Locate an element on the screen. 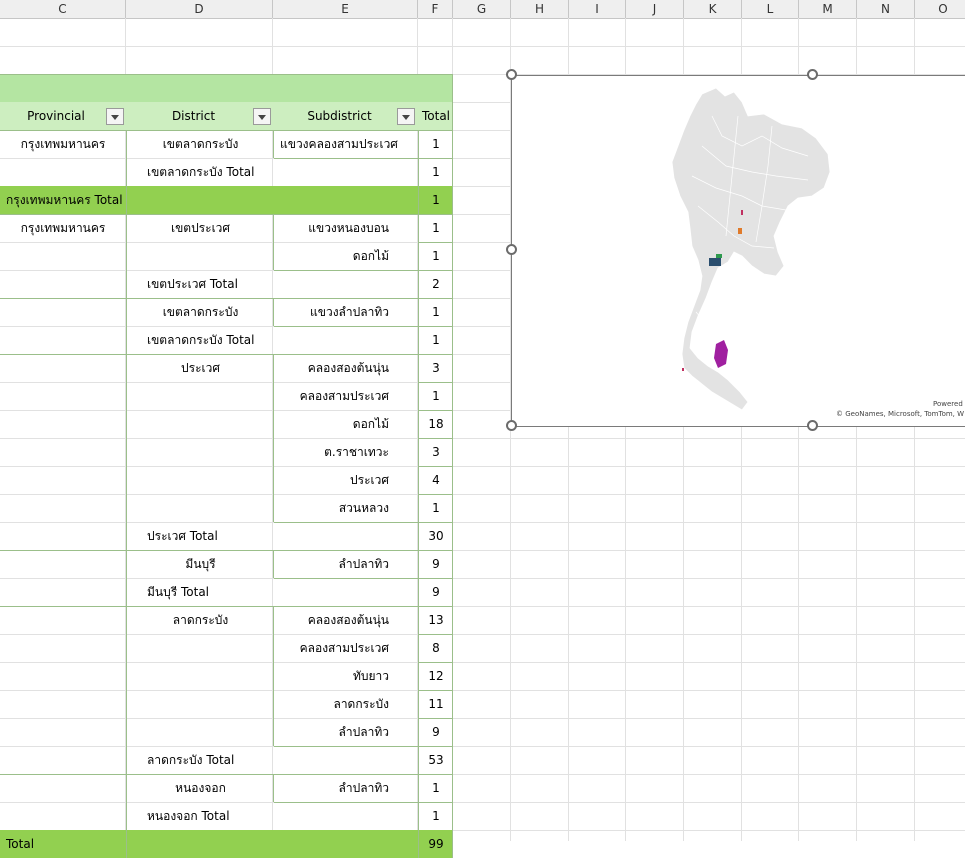 This screenshot has width=965, height=858. subdistrict-cell-text: ประเวศ is located at coordinates (369, 480).